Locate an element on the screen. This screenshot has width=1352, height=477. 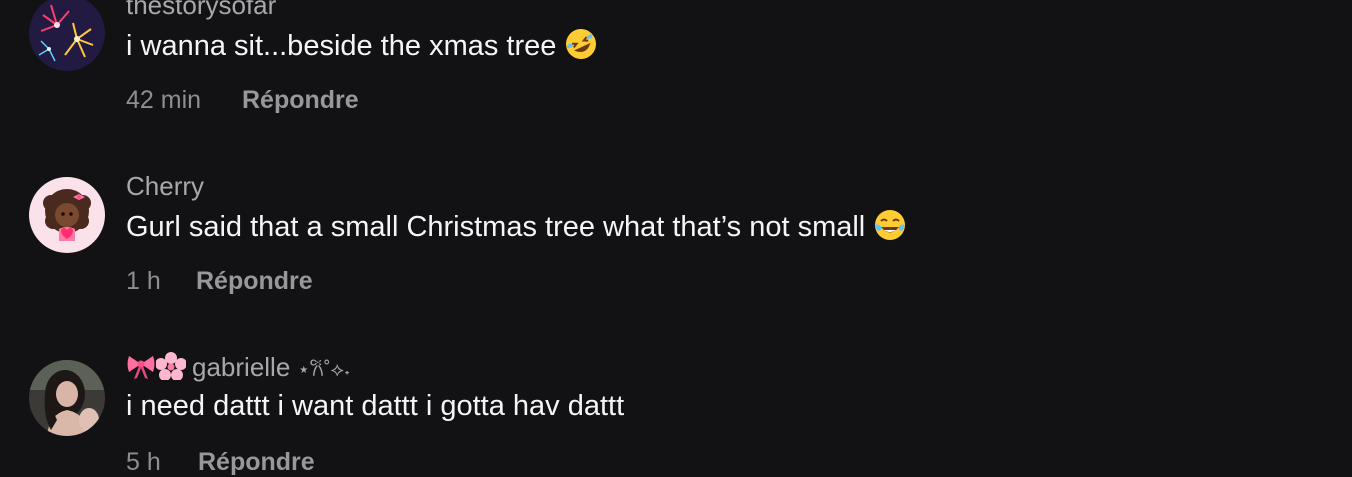
comment-time: 5 h is located at coordinates (143, 462).